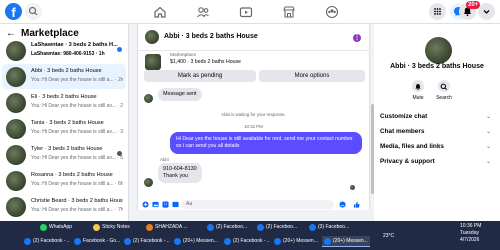 Image resolution: width=500 pixels, height=250 pixels. Describe the element at coordinates (148, 182) in the screenshot. I see `sender-avatar` at that location.